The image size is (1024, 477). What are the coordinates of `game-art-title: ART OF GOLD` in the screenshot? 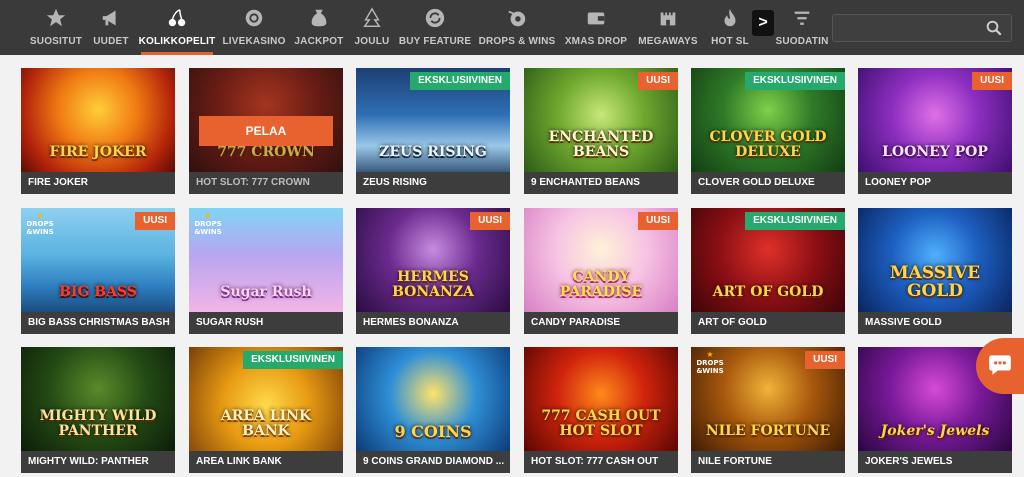 It's located at (768, 292).